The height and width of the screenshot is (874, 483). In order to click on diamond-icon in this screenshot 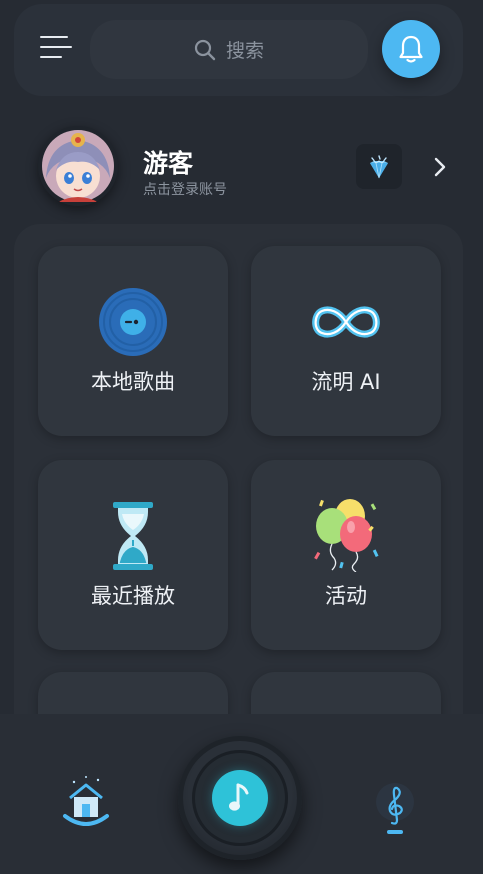, I will do `click(379, 166)`.